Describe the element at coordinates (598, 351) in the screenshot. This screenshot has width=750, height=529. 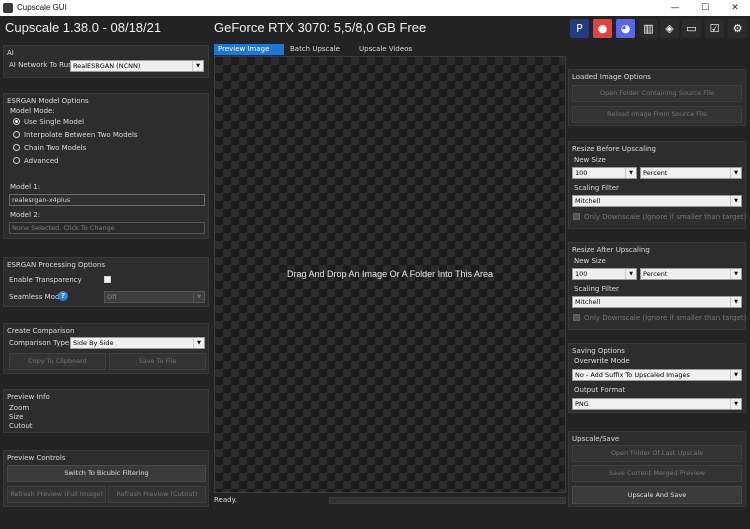
I see `saving-options-title: Saving Options` at that location.